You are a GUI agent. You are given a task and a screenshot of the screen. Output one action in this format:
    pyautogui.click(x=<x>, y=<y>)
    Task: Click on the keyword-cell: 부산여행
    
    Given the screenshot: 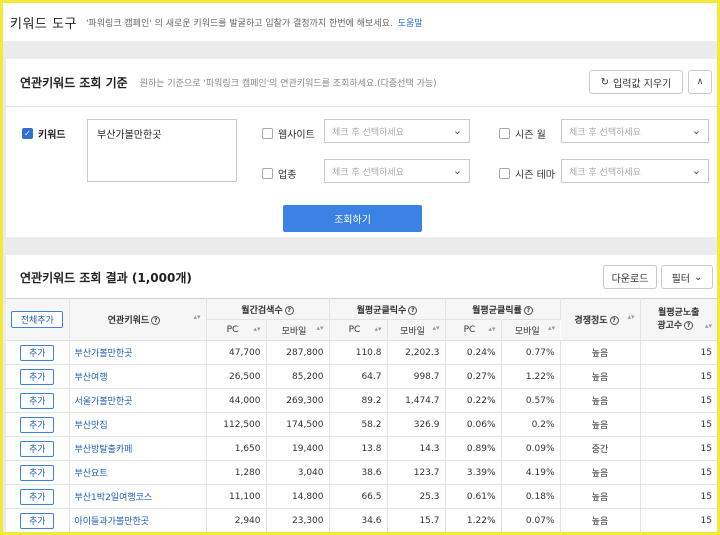 What is the action you would take?
    pyautogui.click(x=138, y=376)
    